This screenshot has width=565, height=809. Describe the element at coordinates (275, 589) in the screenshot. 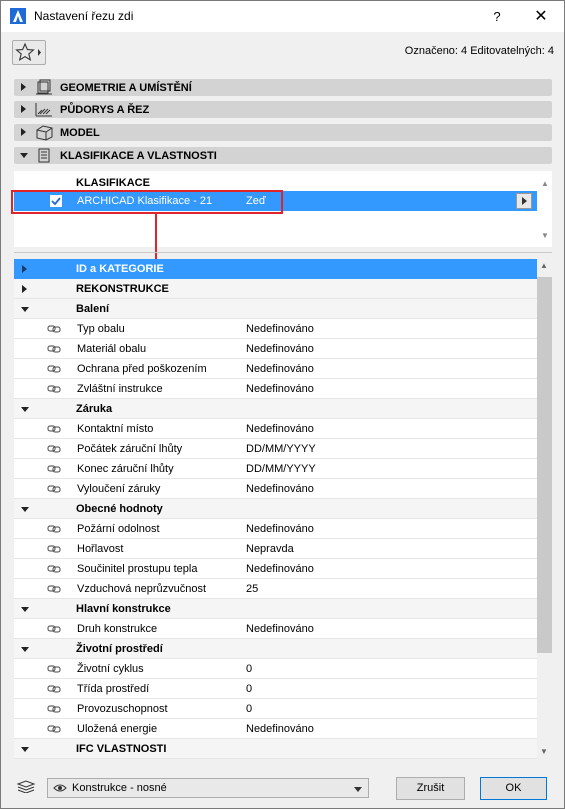

I see `property-row: Vzduchová neprůzvučnost 25` at that location.